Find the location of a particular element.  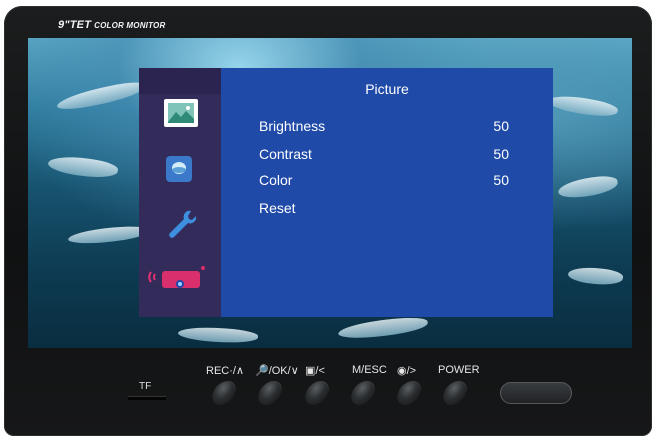

picture-tab is located at coordinates (181, 113).